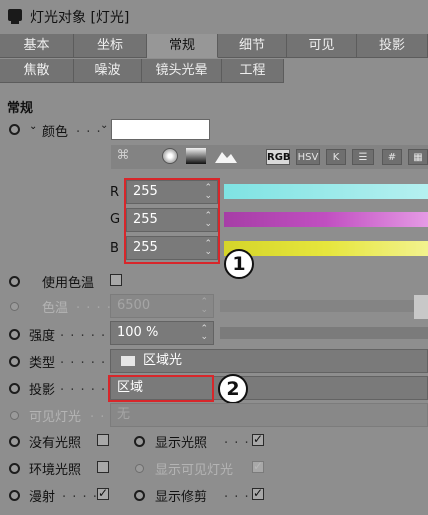 This screenshot has width=428, height=515. Describe the element at coordinates (181, 443) in the screenshot. I see `show-illumination-label: 显示光照` at that location.